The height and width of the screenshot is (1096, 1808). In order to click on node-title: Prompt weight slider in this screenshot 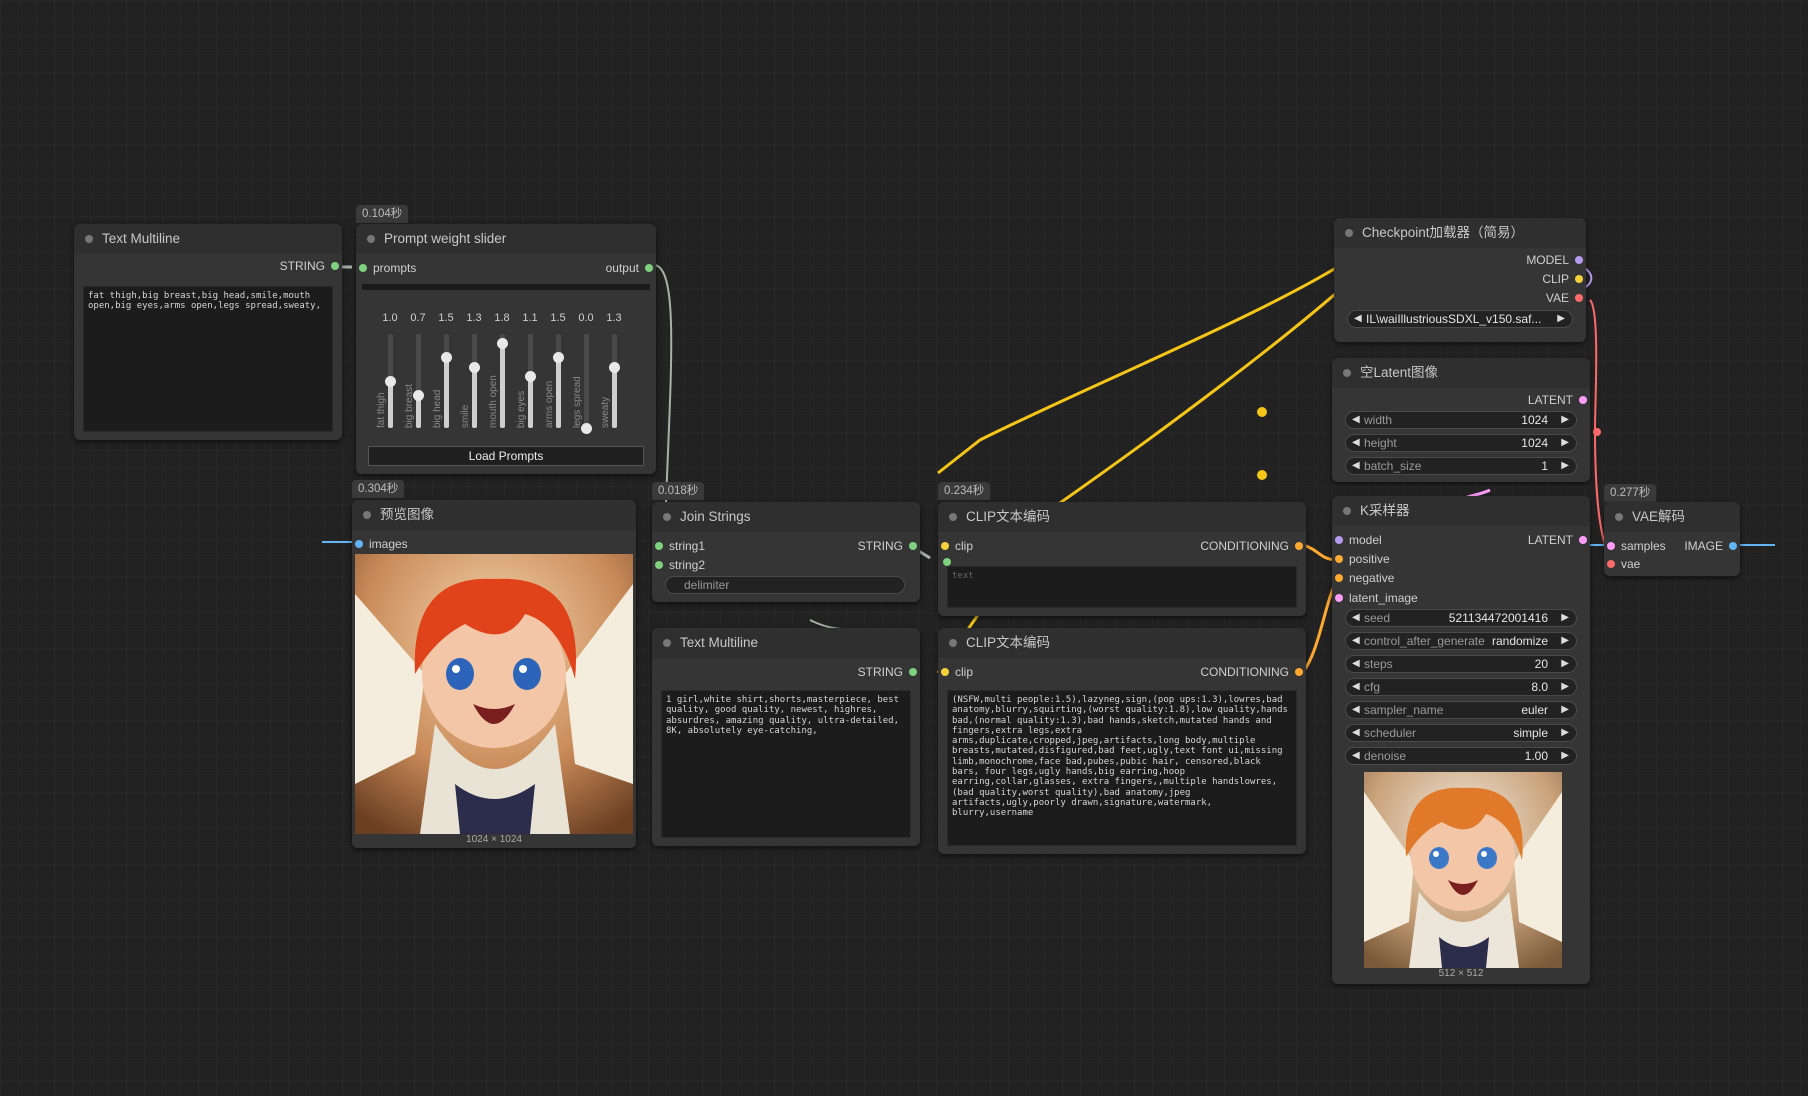, I will do `click(506, 239)`.